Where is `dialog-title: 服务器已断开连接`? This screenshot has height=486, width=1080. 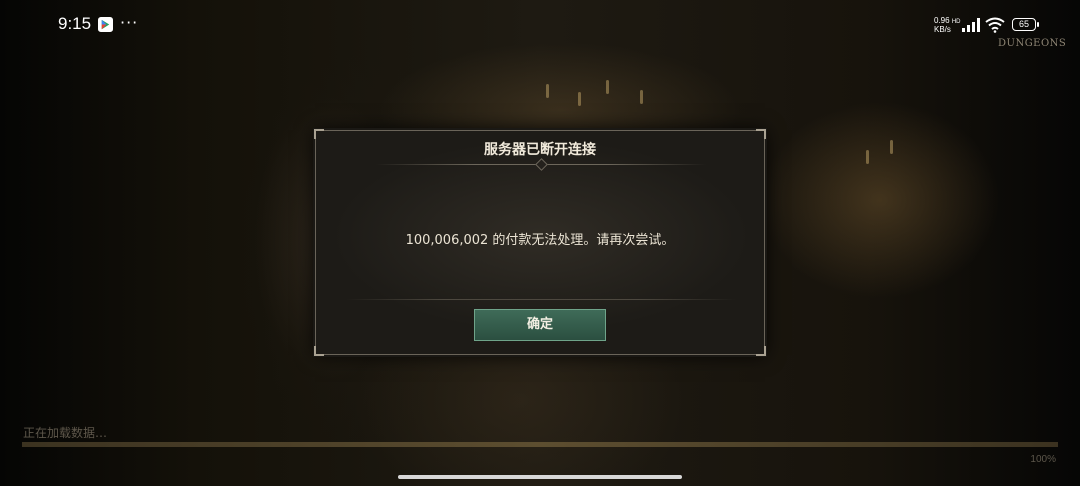
dialog-title: 服务器已断开连接 is located at coordinates (540, 150).